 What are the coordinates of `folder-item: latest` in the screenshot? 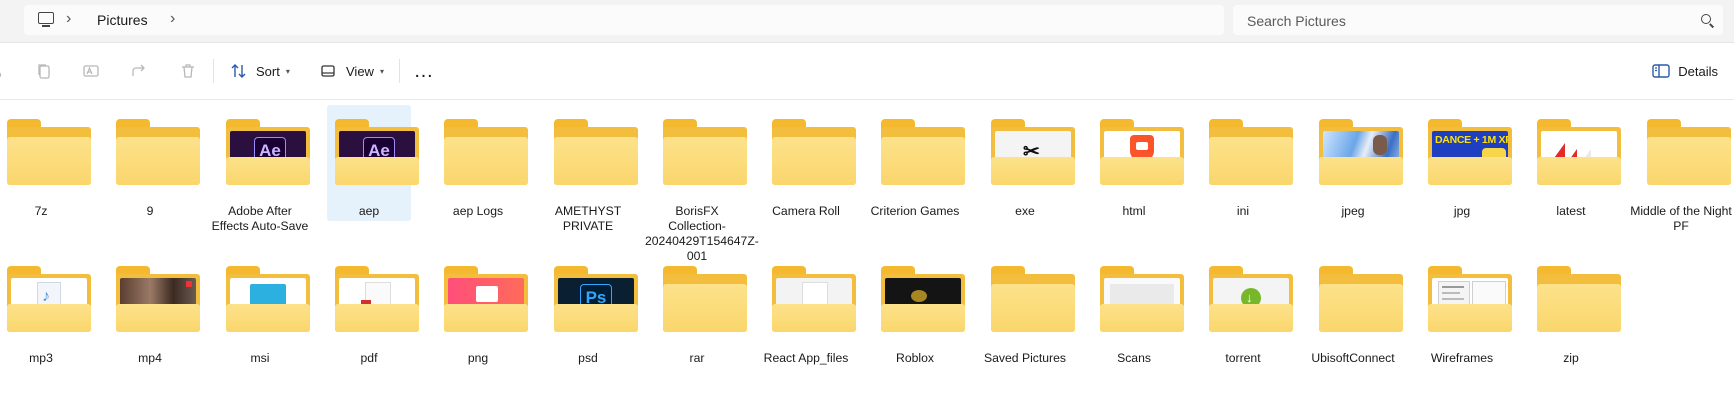 It's located at (1575, 163).